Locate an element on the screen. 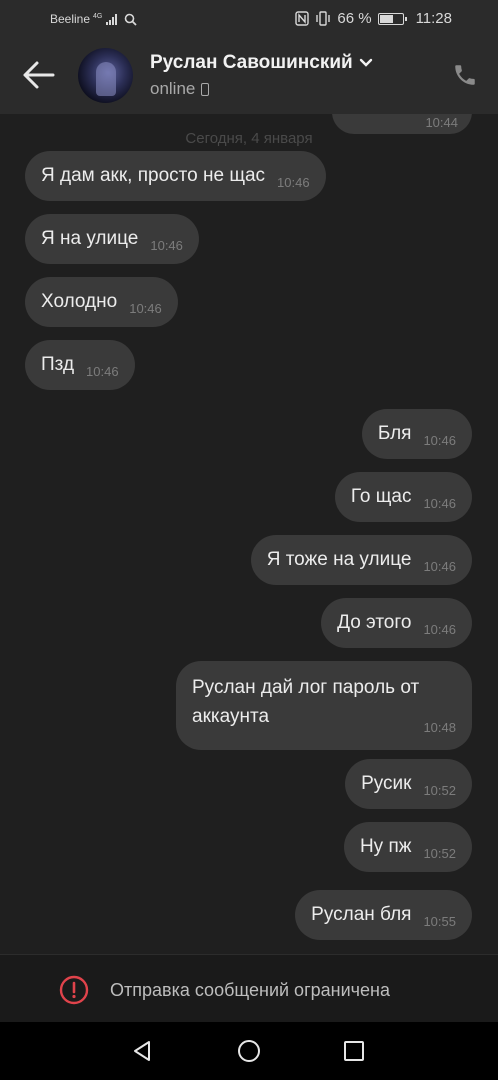 The height and width of the screenshot is (1080, 498). system-navigation-bar is located at coordinates (249, 1051).